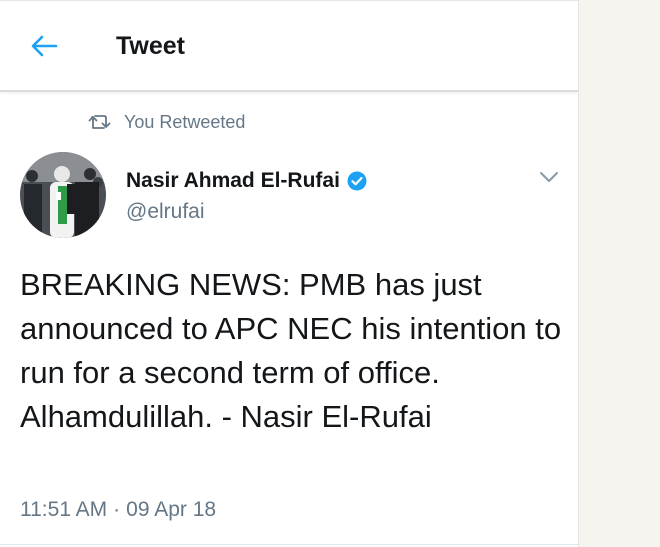  Describe the element at coordinates (150, 46) in the screenshot. I see `page-title: Tweet` at that location.